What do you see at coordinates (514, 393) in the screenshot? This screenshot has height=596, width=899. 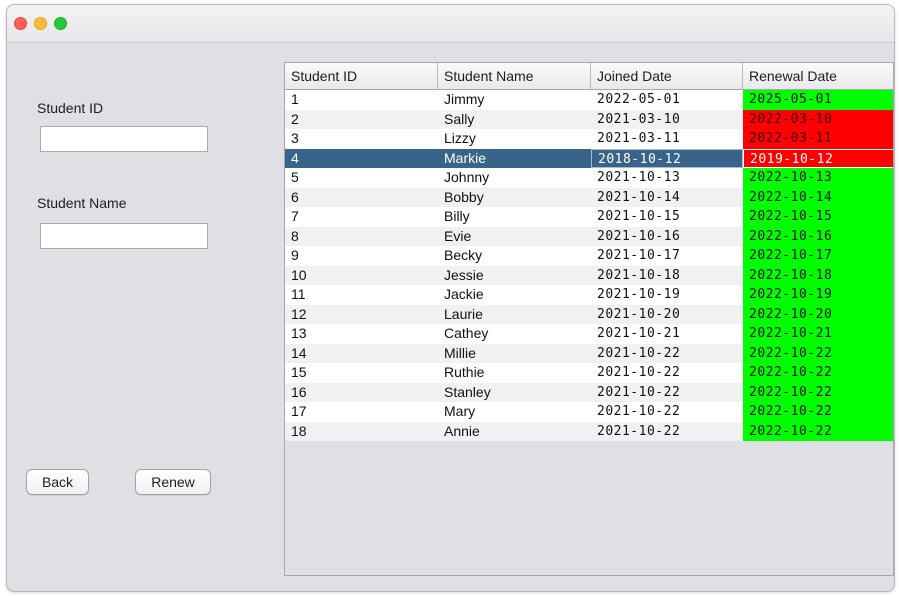 I see `cell-student-name: Stanley` at bounding box center [514, 393].